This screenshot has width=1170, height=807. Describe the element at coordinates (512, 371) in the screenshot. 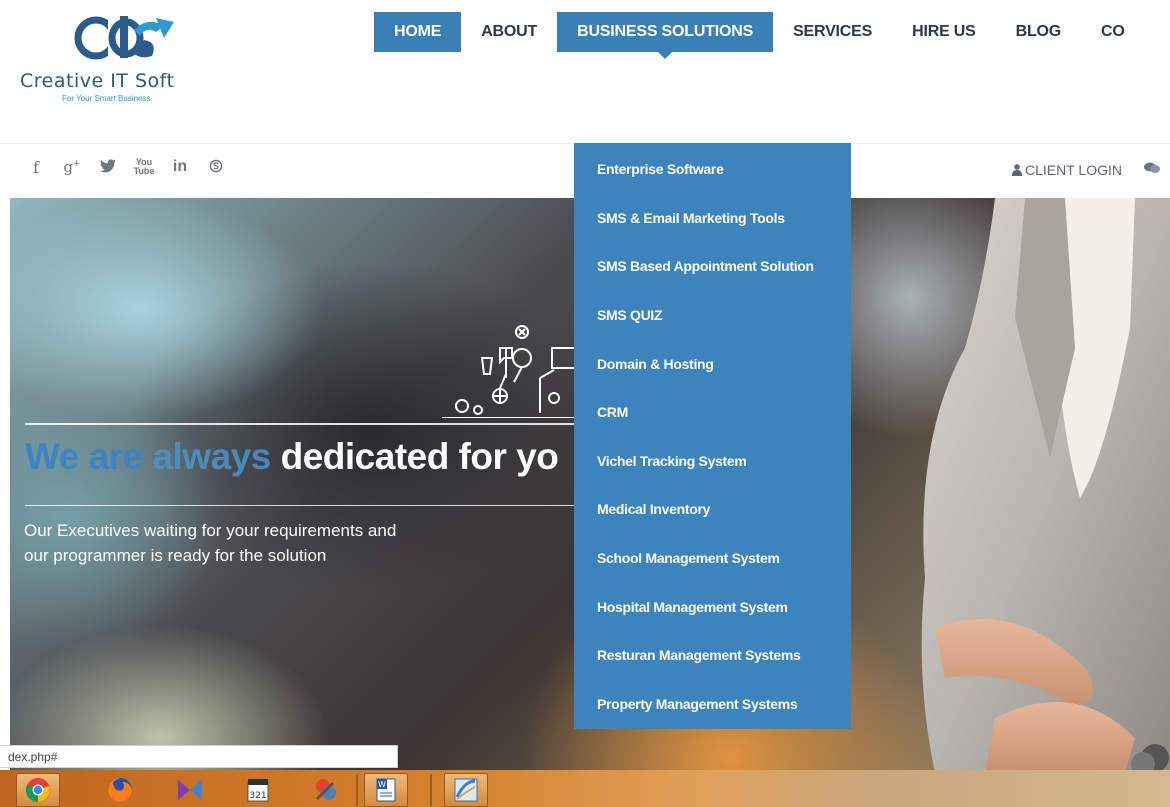

I see `connection-icons-graphic` at that location.